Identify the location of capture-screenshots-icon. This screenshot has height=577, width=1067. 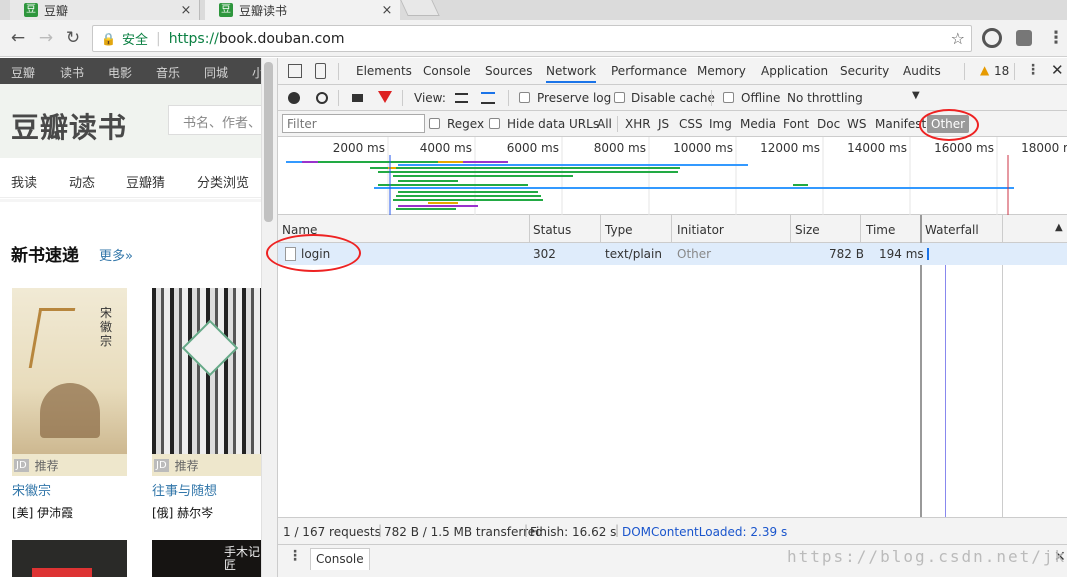
(357, 98).